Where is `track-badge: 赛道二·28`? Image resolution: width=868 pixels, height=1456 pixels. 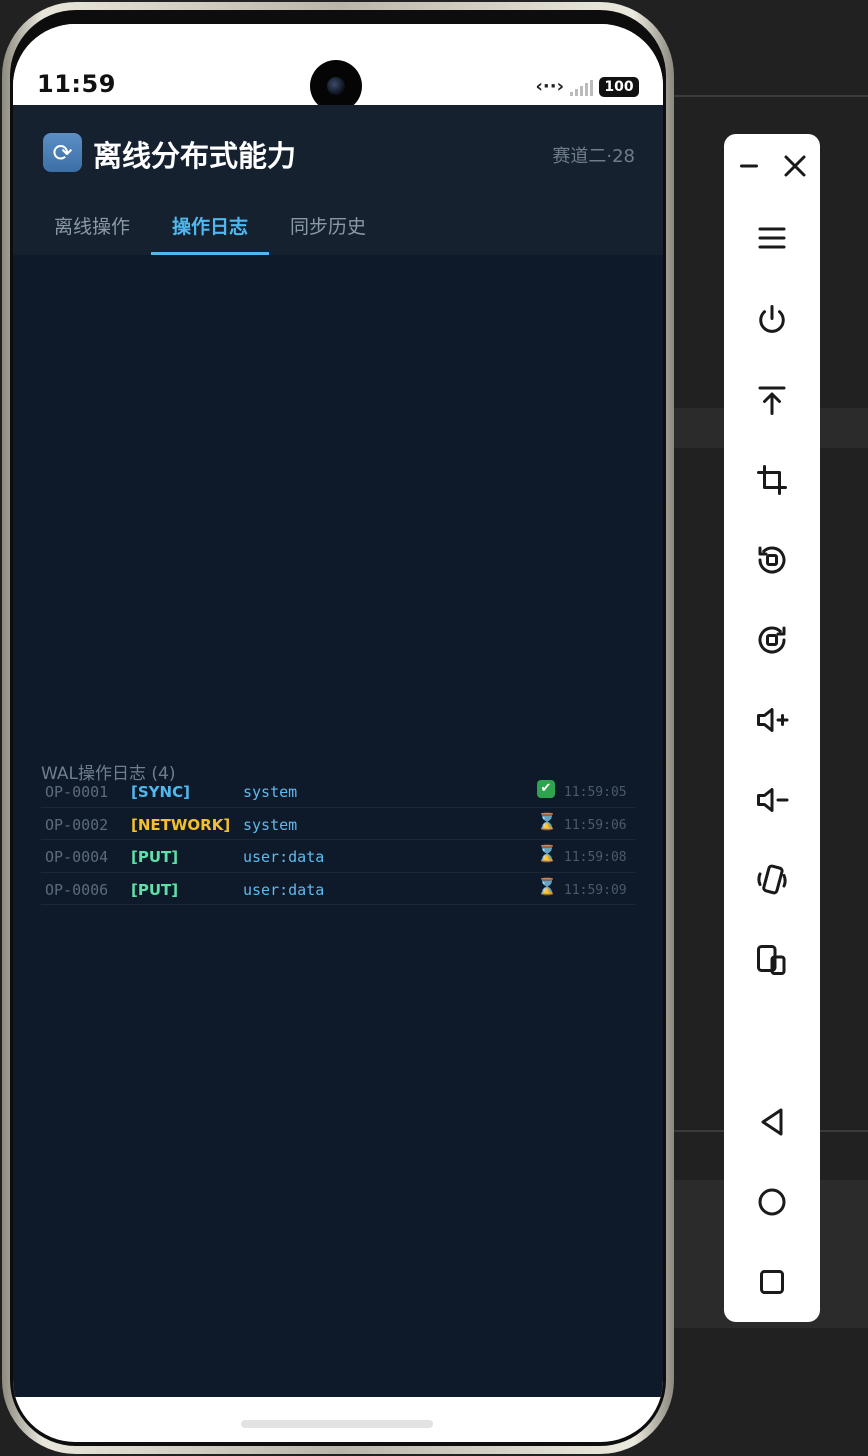
track-badge: 赛道二·28 is located at coordinates (593, 156).